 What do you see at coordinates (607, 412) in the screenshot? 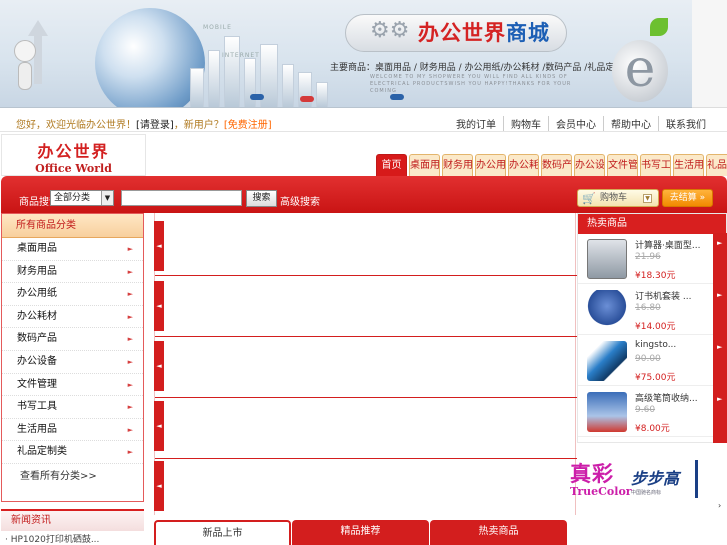
I see `pen-holder-image` at bounding box center [607, 412].